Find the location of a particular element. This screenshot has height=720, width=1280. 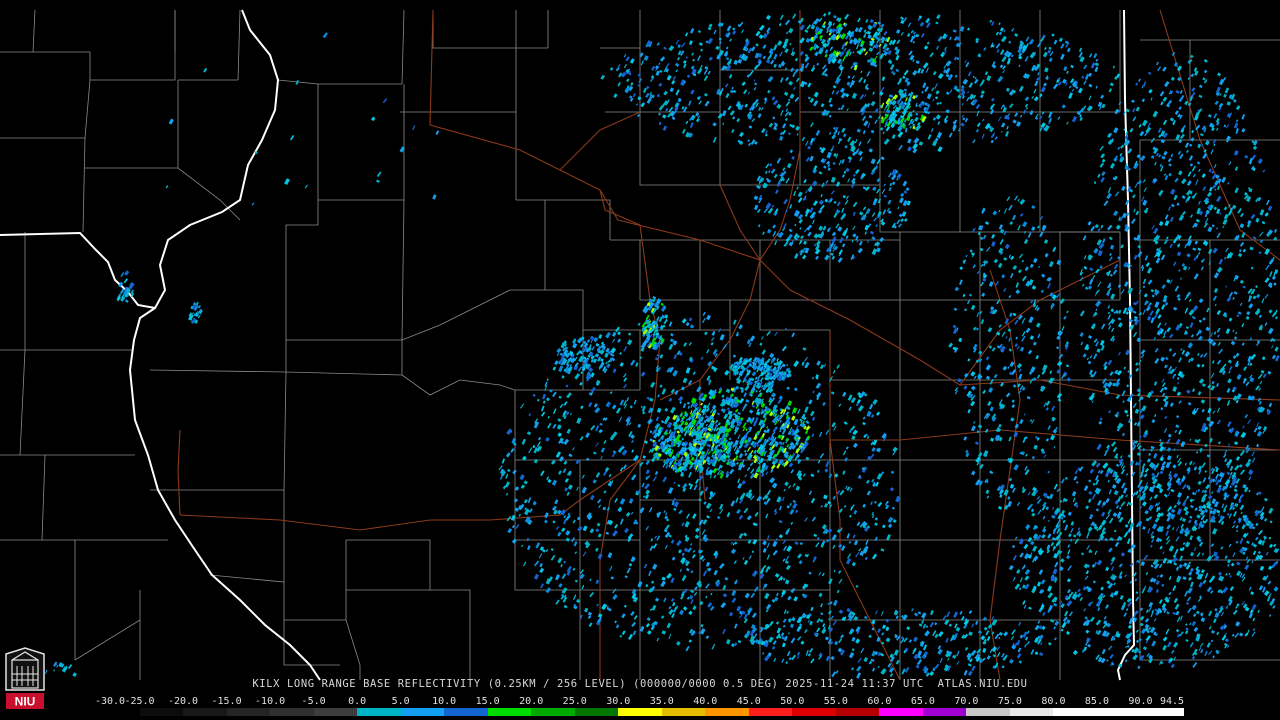

scale-label: 25.0 is located at coordinates (574, 701).